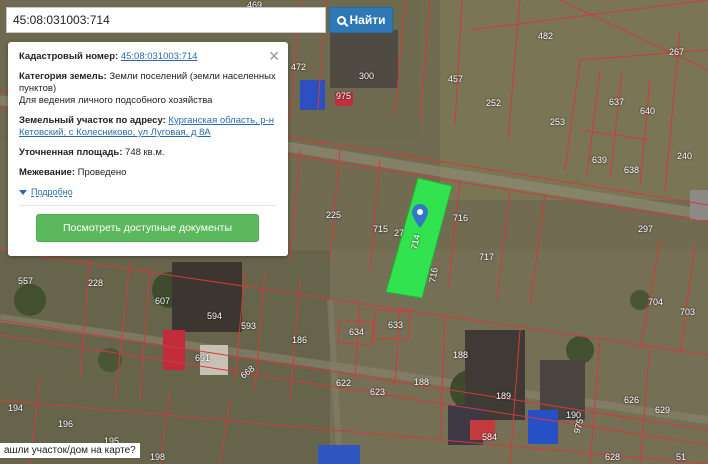 The width and height of the screenshot is (708, 464). I want to click on parcel-label: 633, so click(396, 325).